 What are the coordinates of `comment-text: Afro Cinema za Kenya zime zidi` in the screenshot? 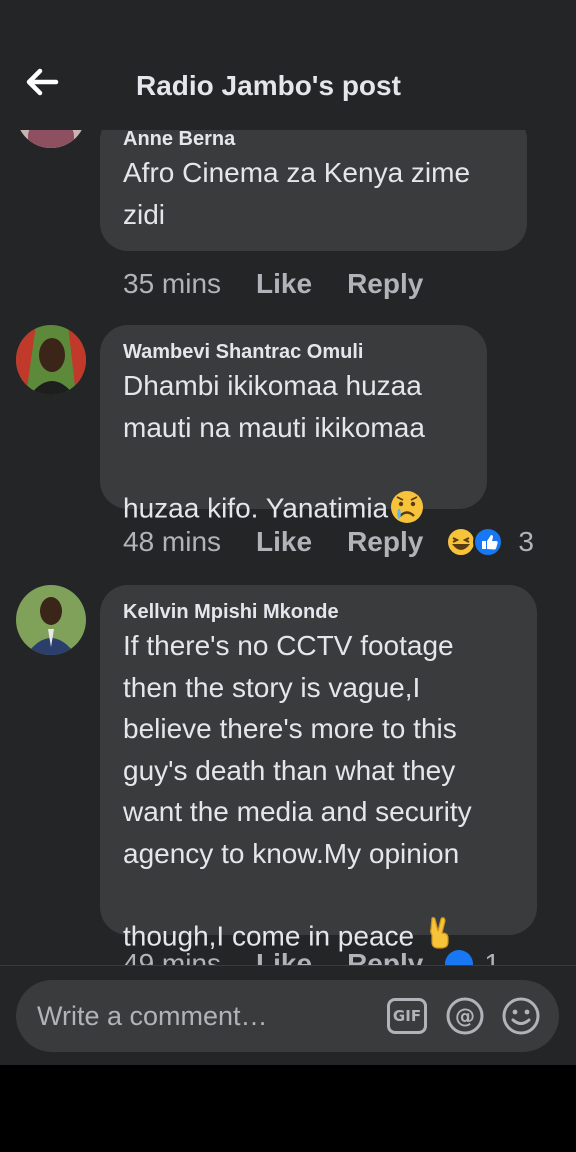 It's located at (297, 193).